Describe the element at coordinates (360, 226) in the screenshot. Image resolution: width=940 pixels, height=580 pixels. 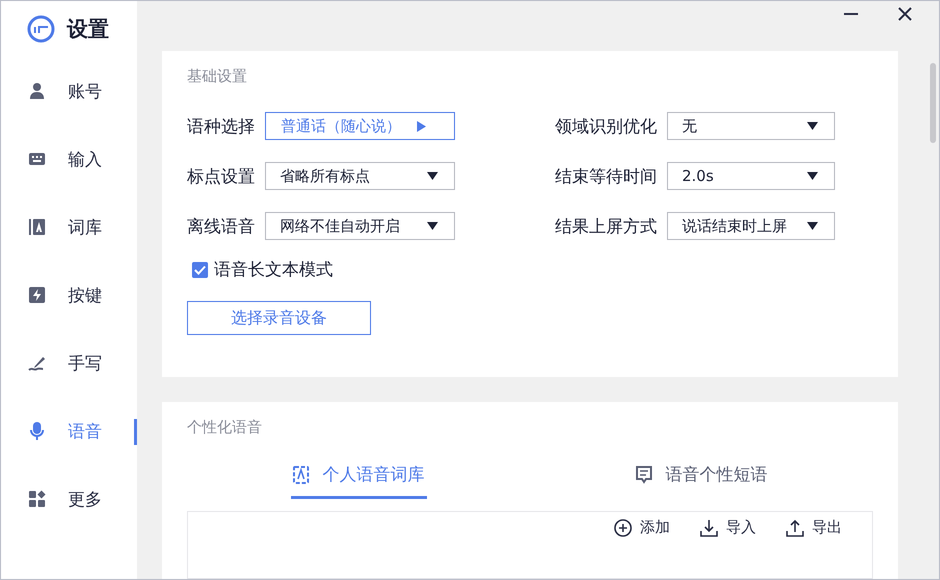
I see `dropdown: 网络不佳自动开启` at that location.